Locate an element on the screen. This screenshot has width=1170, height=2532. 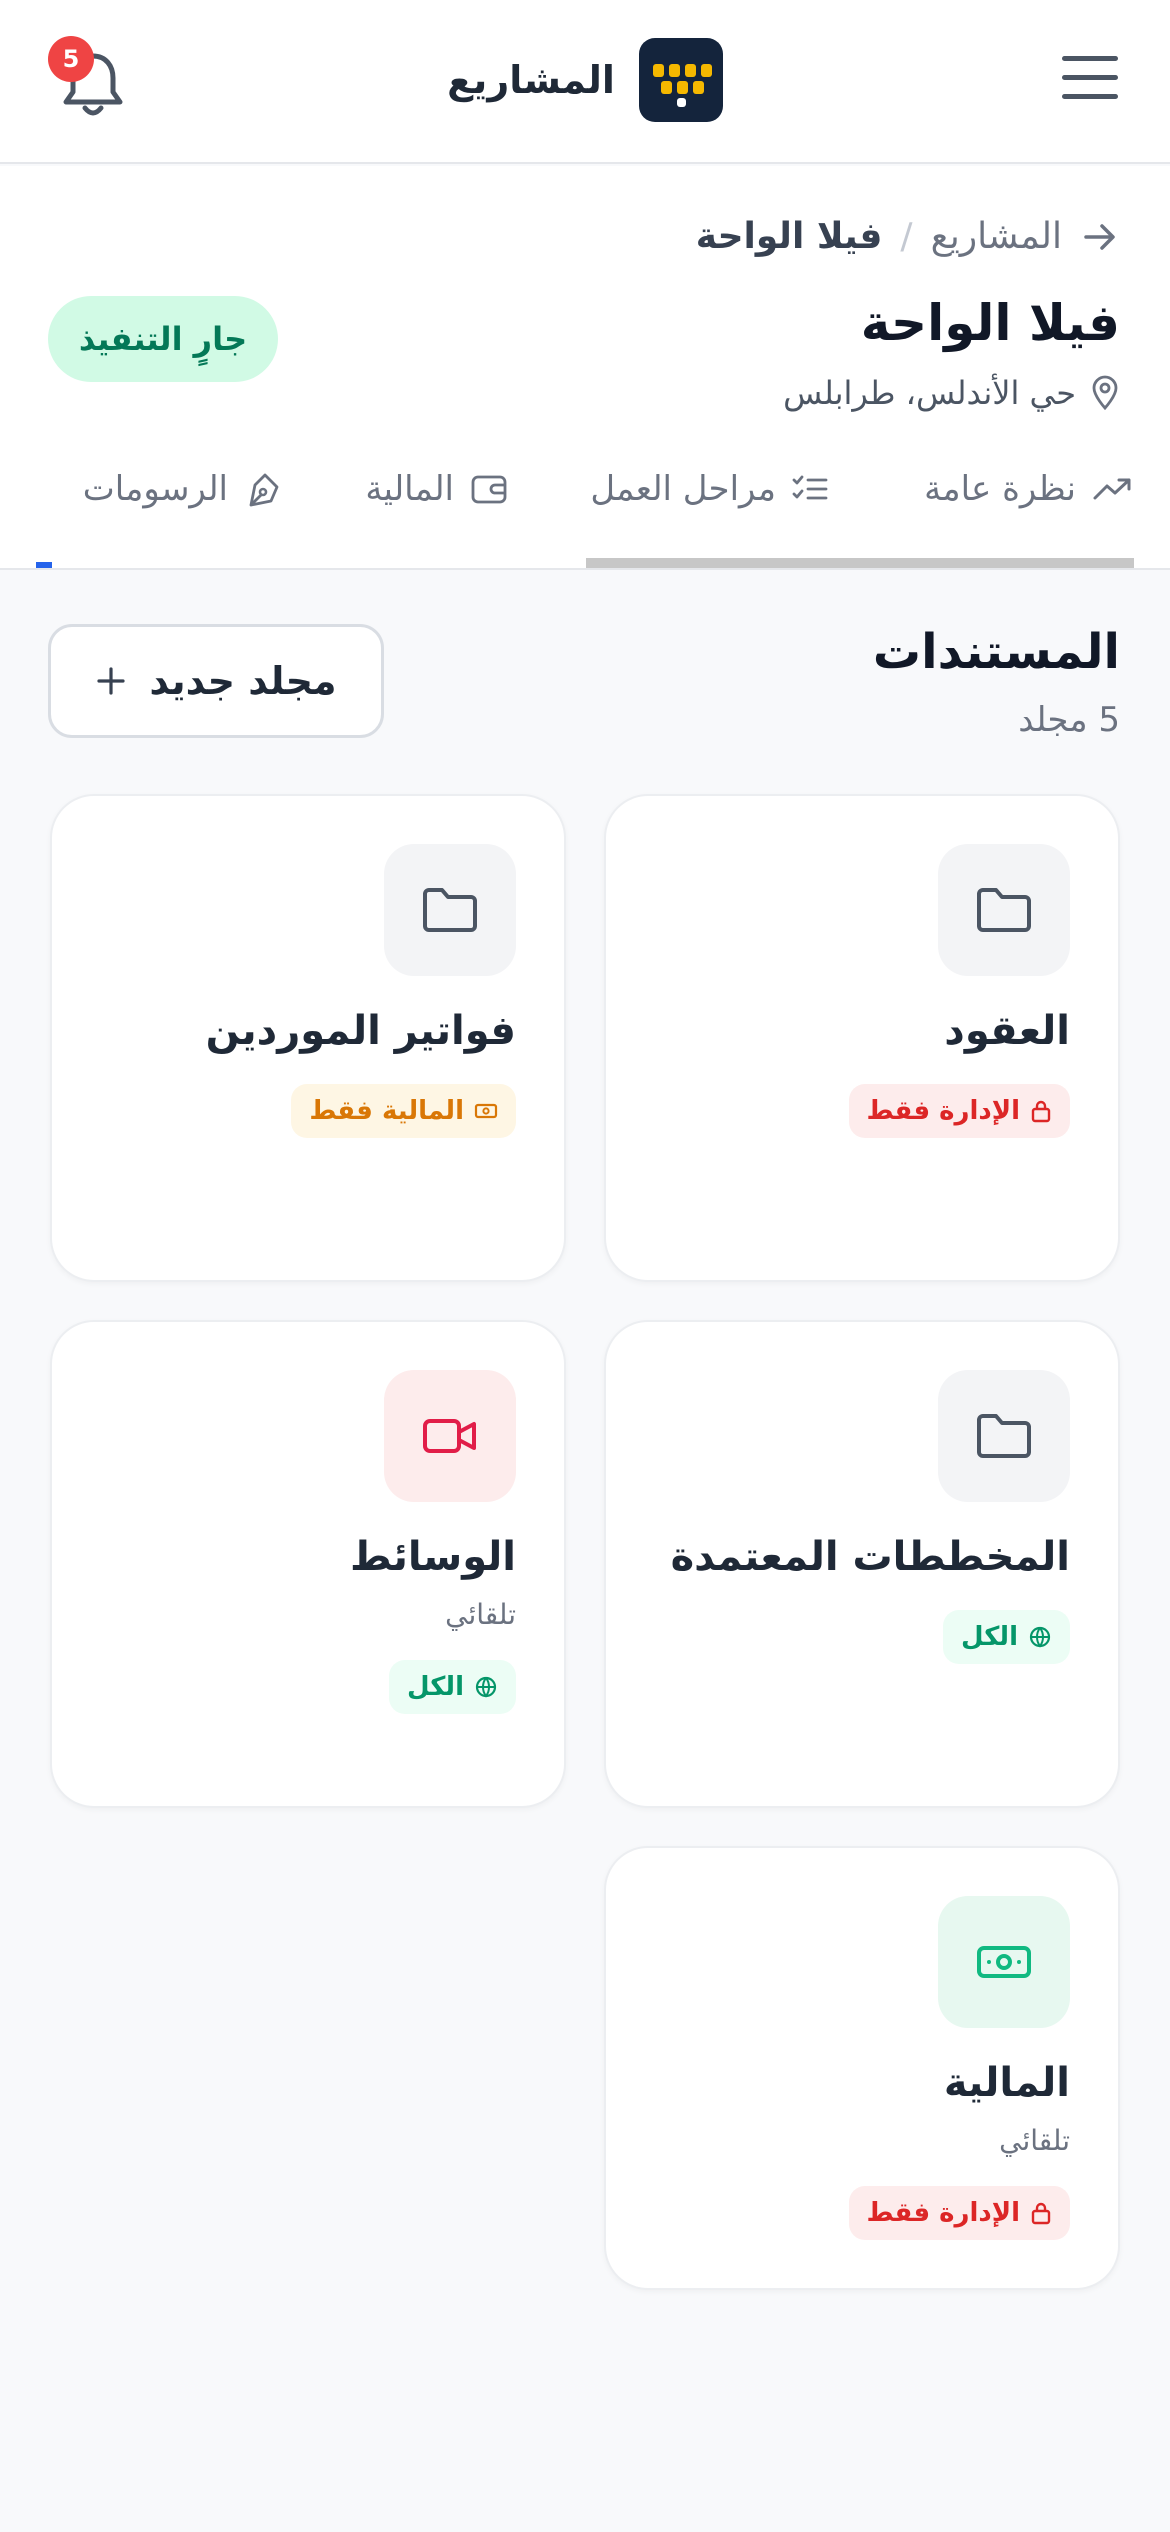
tab-work-stages: مراحل العمل is located at coordinates (709, 502).